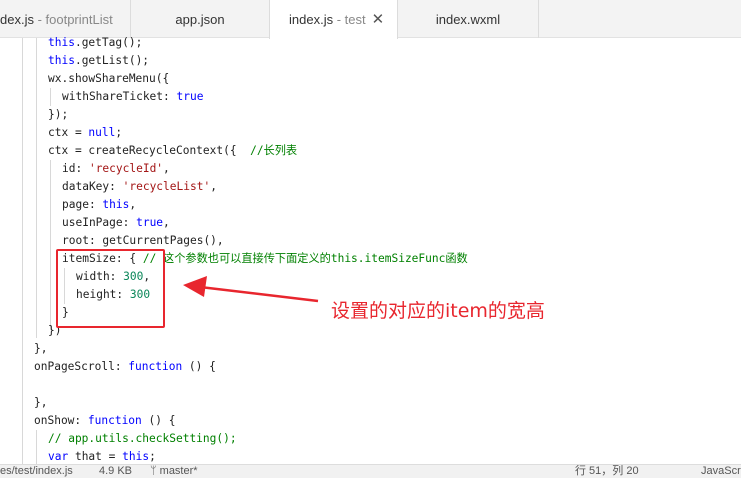 Image resolution: width=741 pixels, height=478 pixels. I want to click on arrow-head, so click(195, 286).